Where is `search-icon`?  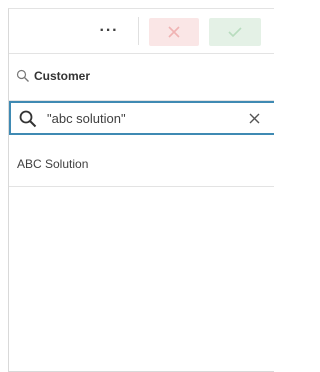
search-icon is located at coordinates (28, 119).